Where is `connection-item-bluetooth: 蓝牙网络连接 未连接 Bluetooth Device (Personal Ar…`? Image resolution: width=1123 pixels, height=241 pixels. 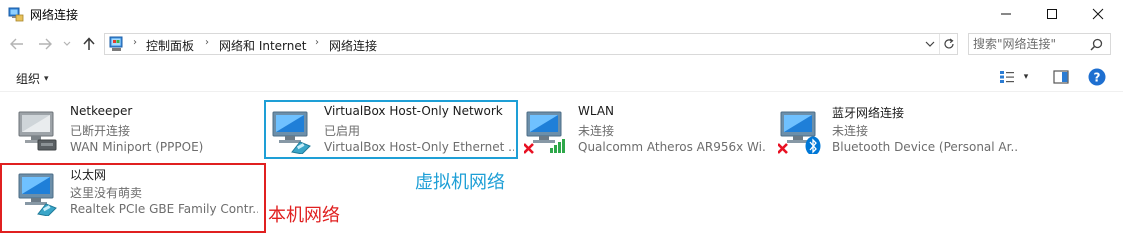 connection-item-bluetooth: 蓝牙网络连接 未连接 Bluetooth Device (Personal Ar… is located at coordinates (897, 130).